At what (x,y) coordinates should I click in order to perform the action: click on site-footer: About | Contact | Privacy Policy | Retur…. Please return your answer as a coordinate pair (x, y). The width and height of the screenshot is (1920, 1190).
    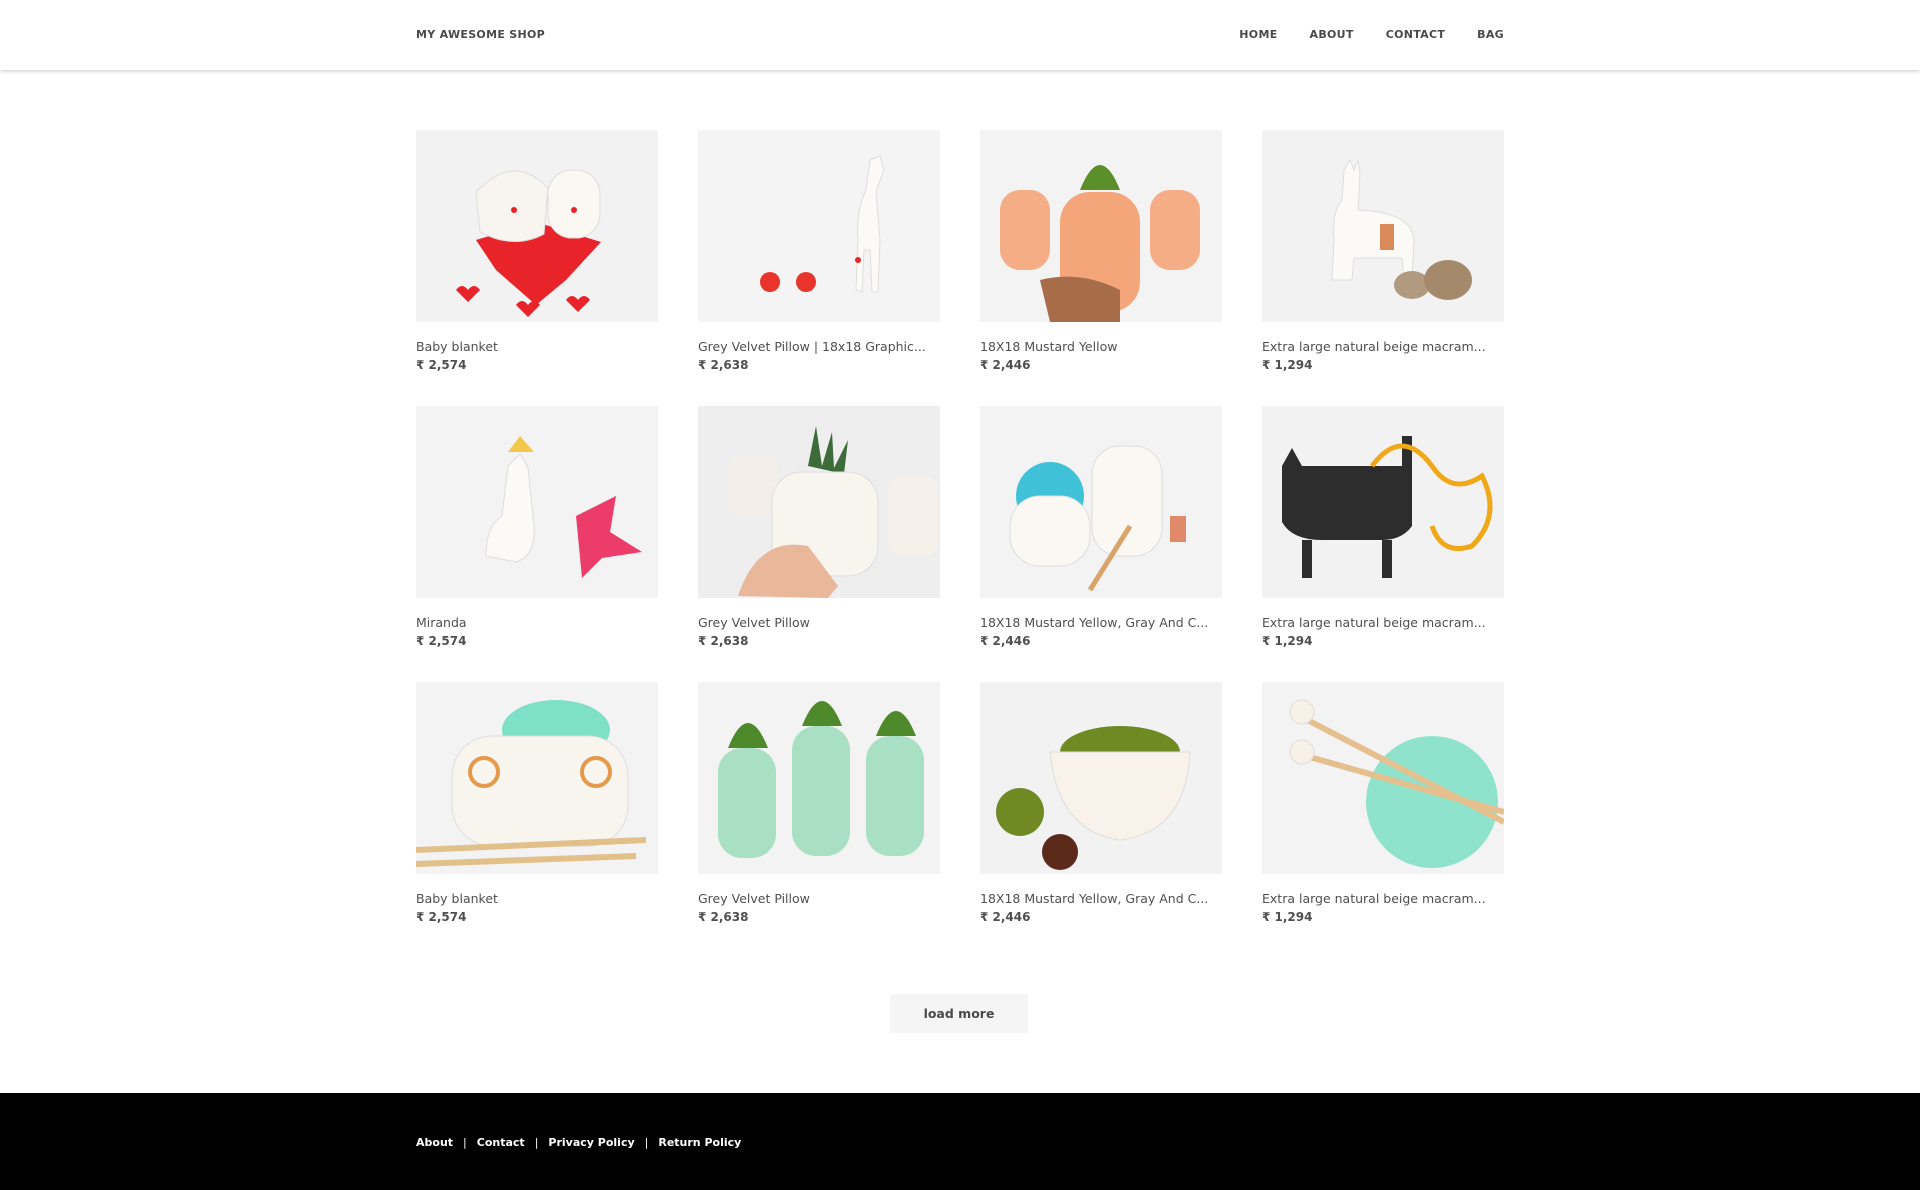
    Looking at the image, I should click on (960, 1141).